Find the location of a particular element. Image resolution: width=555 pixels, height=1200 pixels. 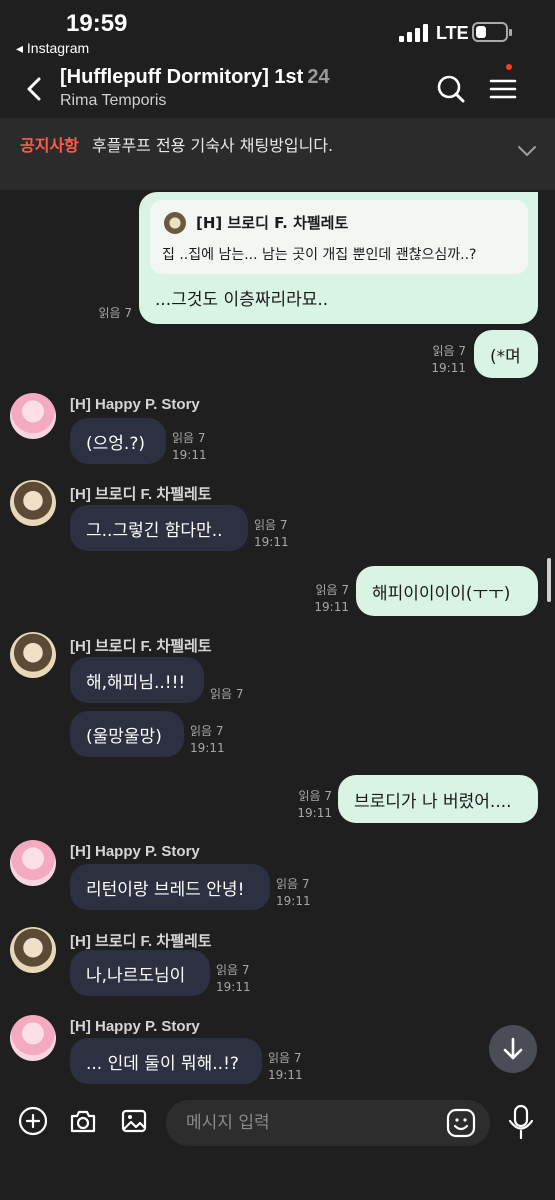

back-to-app-link: ◂ Instagram is located at coordinates (52, 48).